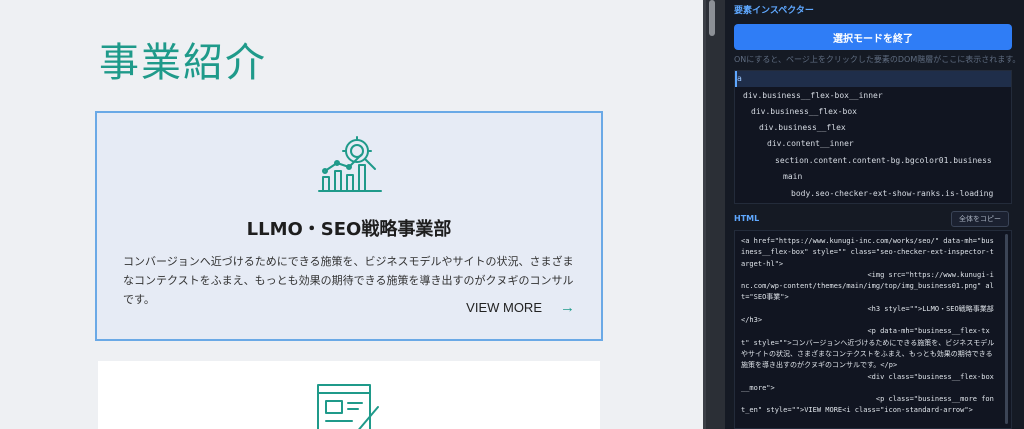 The width and height of the screenshot is (1024, 429). Describe the element at coordinates (714, 214) in the screenshot. I see `page-scrollbar` at that location.